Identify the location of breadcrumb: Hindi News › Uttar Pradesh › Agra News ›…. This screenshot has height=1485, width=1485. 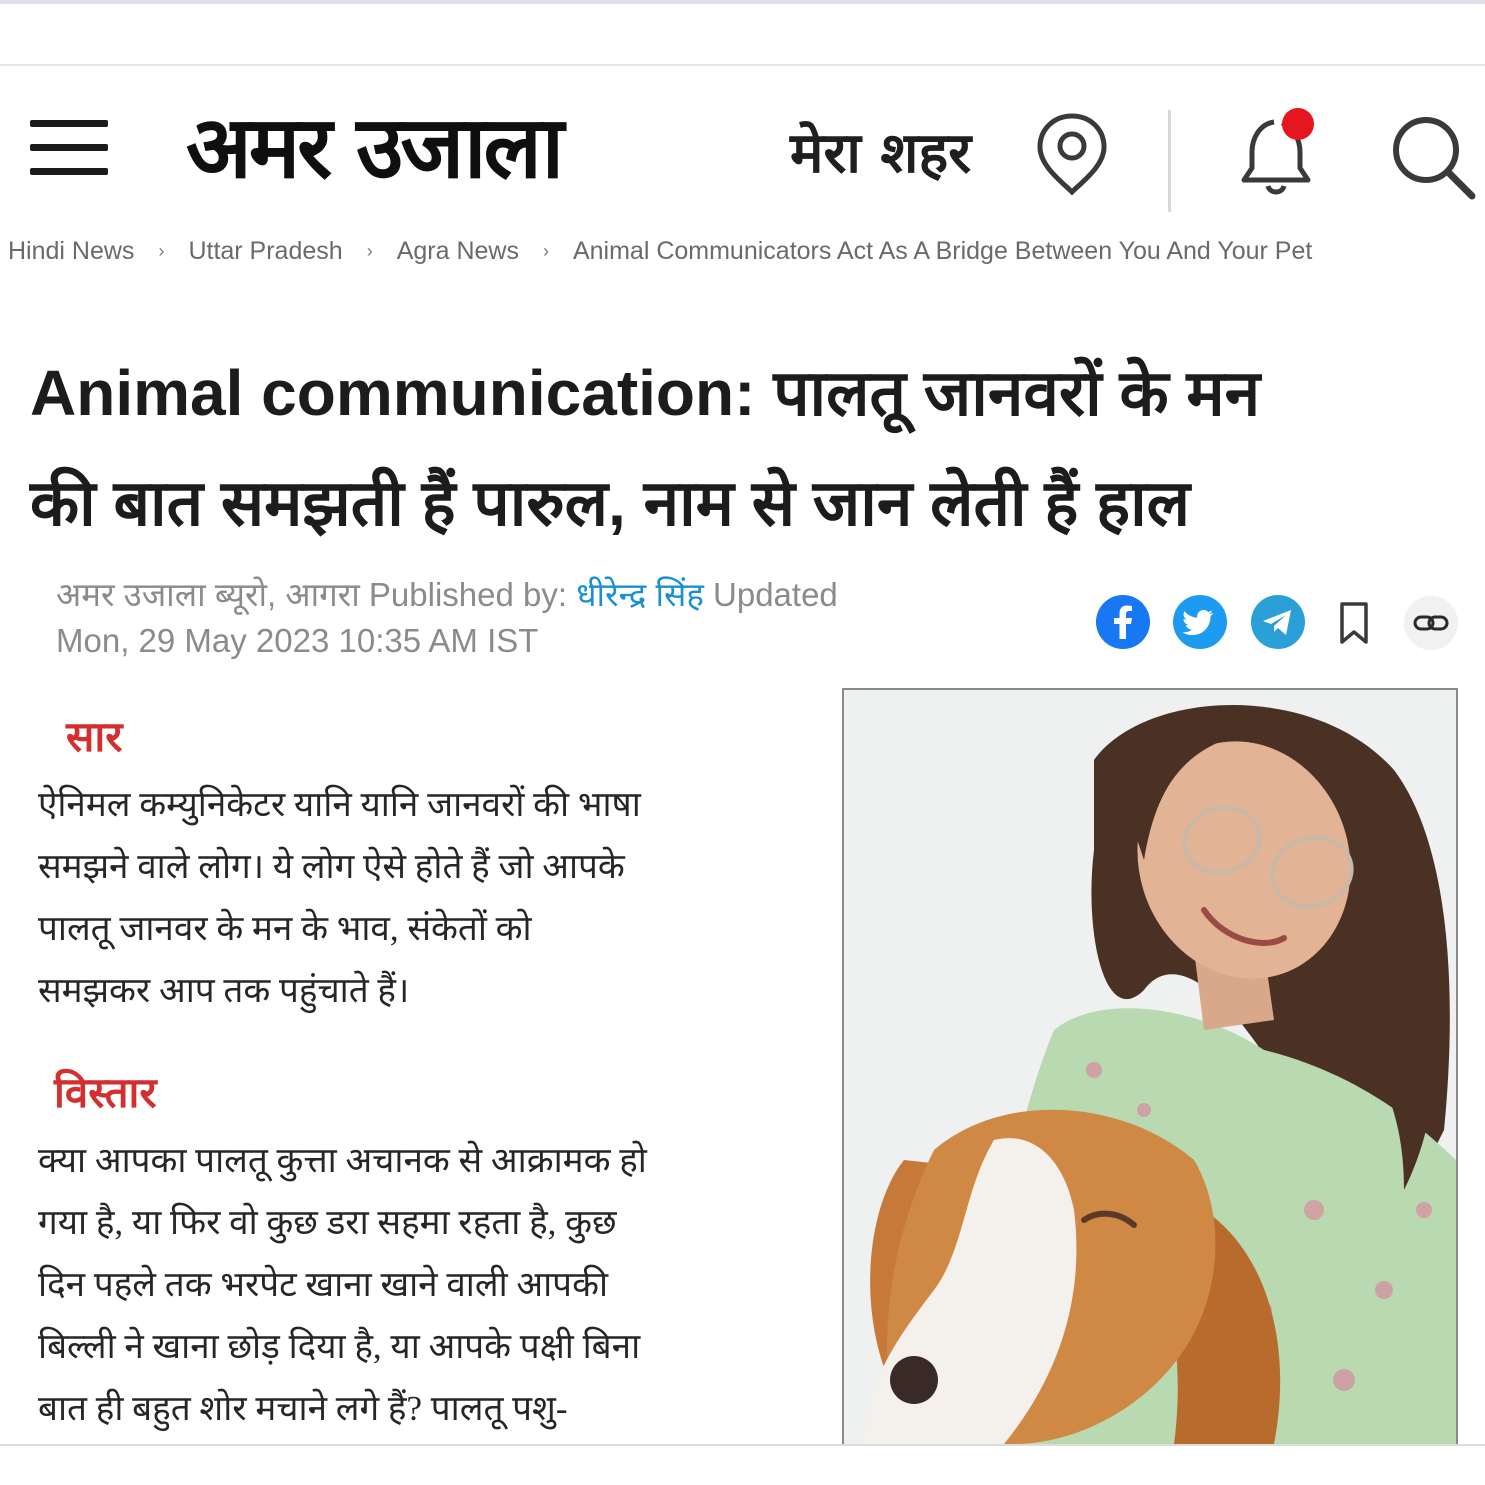
(660, 251).